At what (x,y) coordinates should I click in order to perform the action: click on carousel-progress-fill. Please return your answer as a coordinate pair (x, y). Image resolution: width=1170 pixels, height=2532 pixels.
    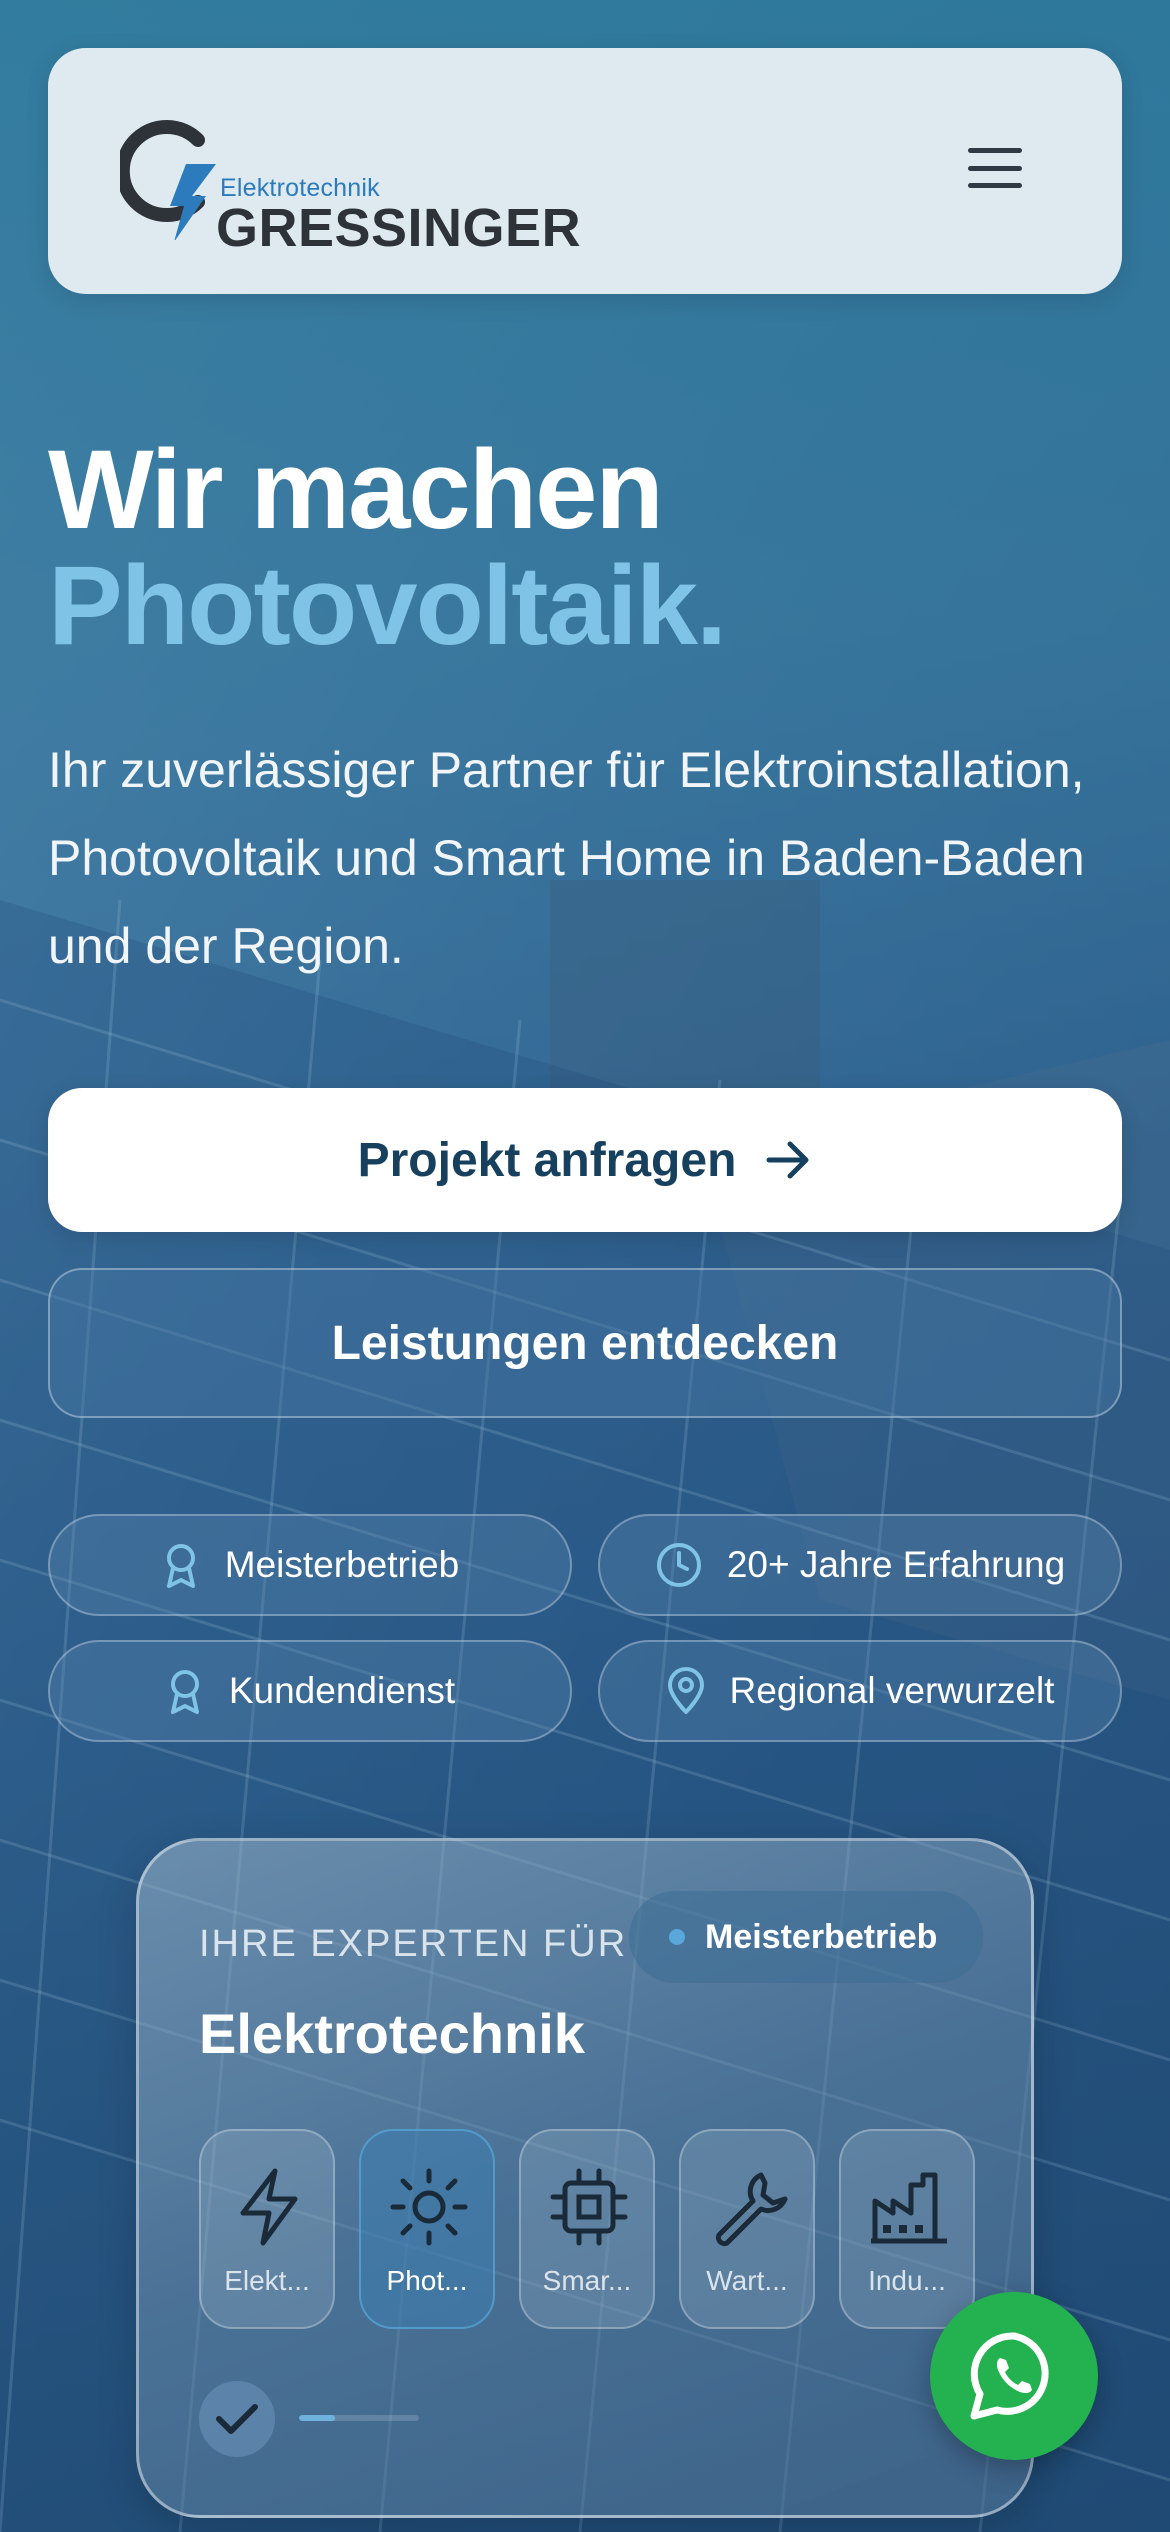
    Looking at the image, I should click on (317, 2418).